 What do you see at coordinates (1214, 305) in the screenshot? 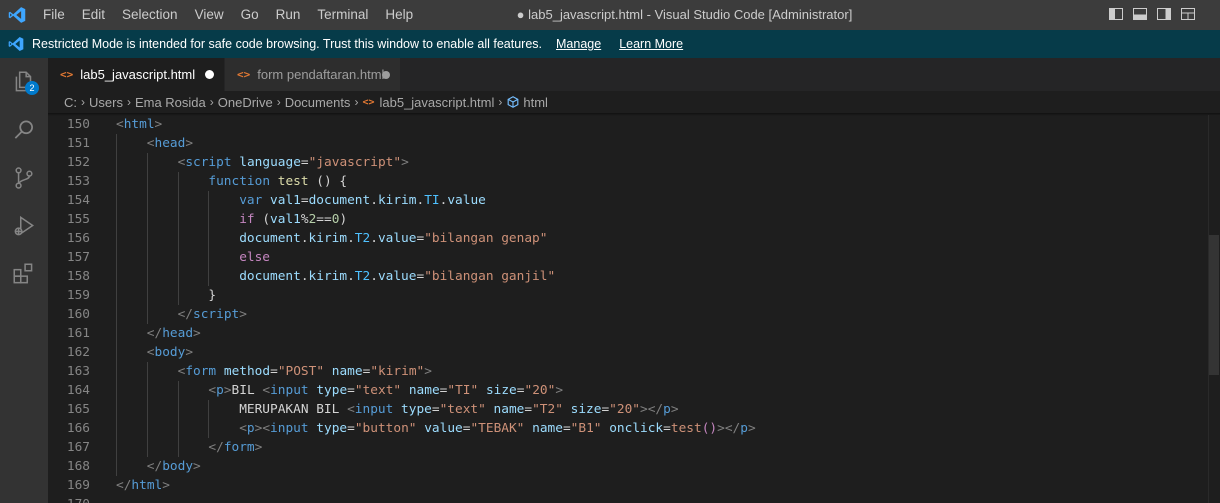
I see `scrollbar-thumb` at bounding box center [1214, 305].